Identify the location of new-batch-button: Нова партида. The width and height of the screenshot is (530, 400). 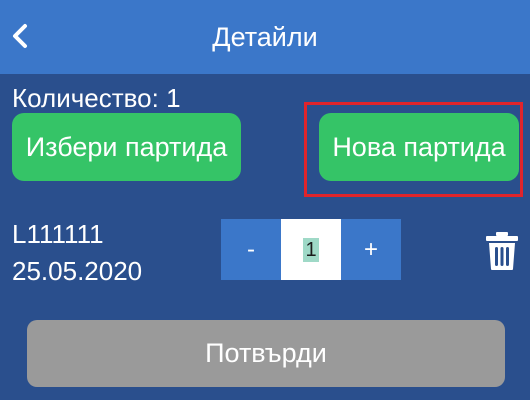
(419, 147).